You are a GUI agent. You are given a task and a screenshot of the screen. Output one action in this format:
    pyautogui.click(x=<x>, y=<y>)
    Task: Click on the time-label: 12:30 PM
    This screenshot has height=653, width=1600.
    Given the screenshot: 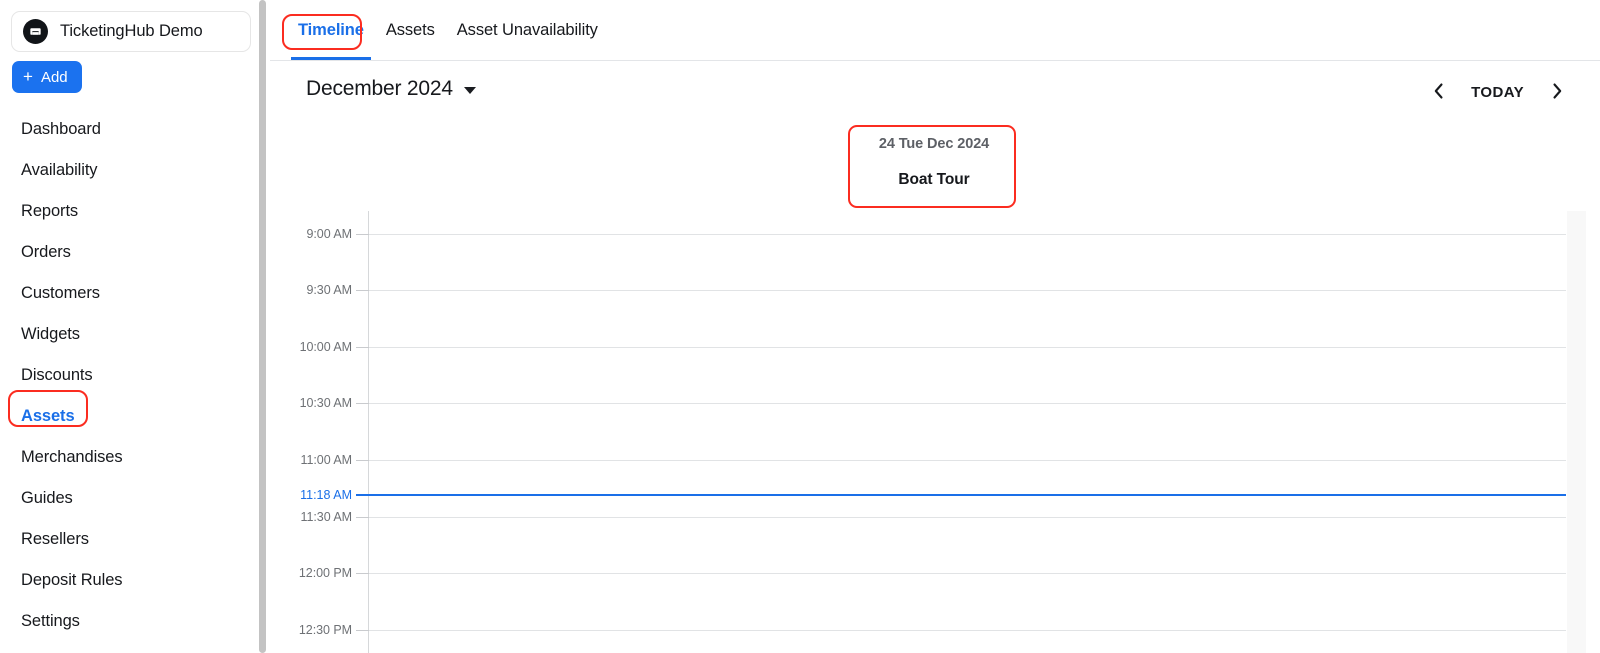 What is the action you would take?
    pyautogui.click(x=325, y=630)
    